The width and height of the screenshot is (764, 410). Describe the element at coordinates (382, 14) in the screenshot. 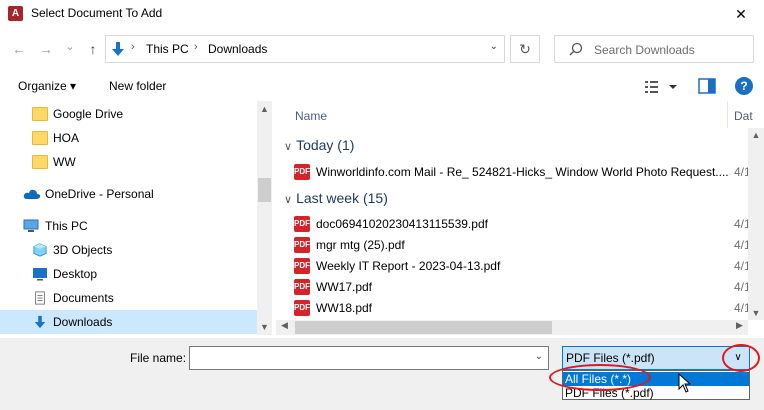

I see `title-bar: A Select Document To Add ✕` at that location.